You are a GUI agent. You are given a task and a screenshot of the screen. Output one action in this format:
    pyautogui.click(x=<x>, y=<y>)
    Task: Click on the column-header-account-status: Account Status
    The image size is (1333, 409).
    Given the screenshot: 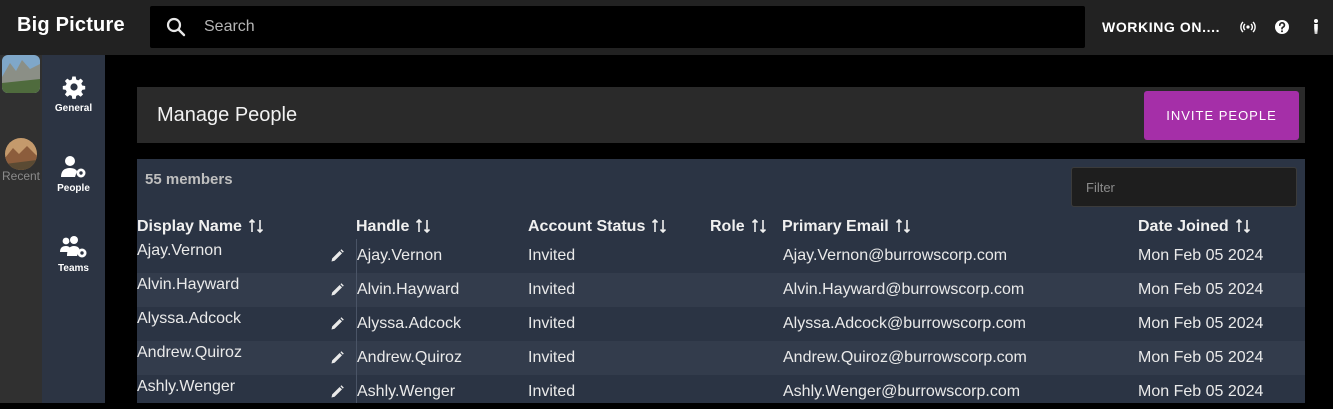 What is the action you would take?
    pyautogui.click(x=597, y=227)
    